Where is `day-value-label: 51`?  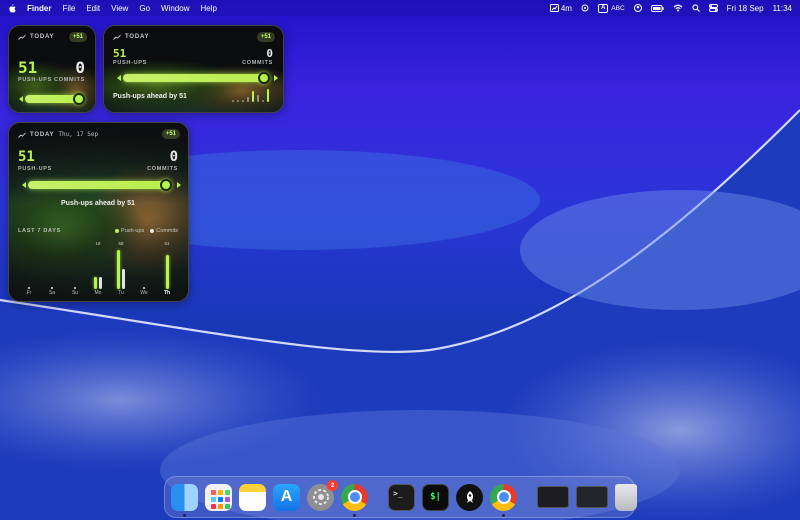
day-value-label: 51 is located at coordinates (167, 243).